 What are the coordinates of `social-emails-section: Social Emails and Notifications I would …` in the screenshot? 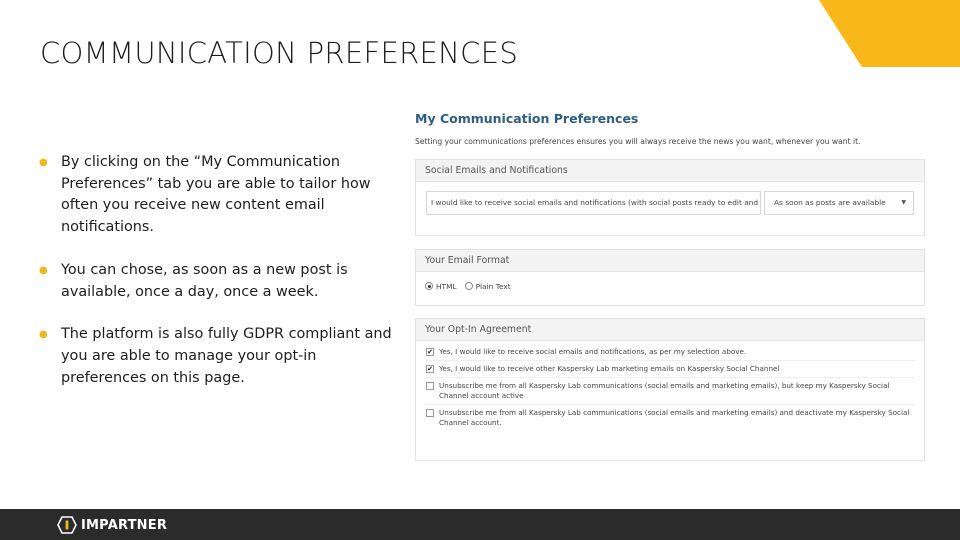 It's located at (670, 197).